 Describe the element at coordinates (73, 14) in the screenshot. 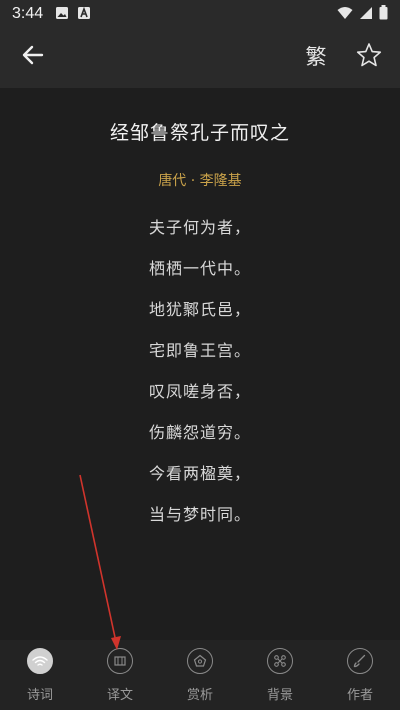

I see `notification-icons` at that location.